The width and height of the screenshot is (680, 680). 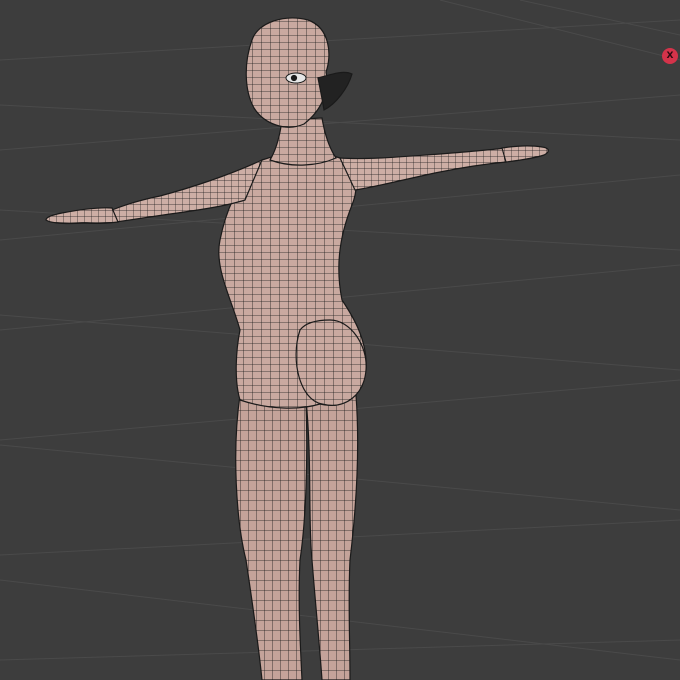 I want to click on right-hand, so click(x=525, y=154).